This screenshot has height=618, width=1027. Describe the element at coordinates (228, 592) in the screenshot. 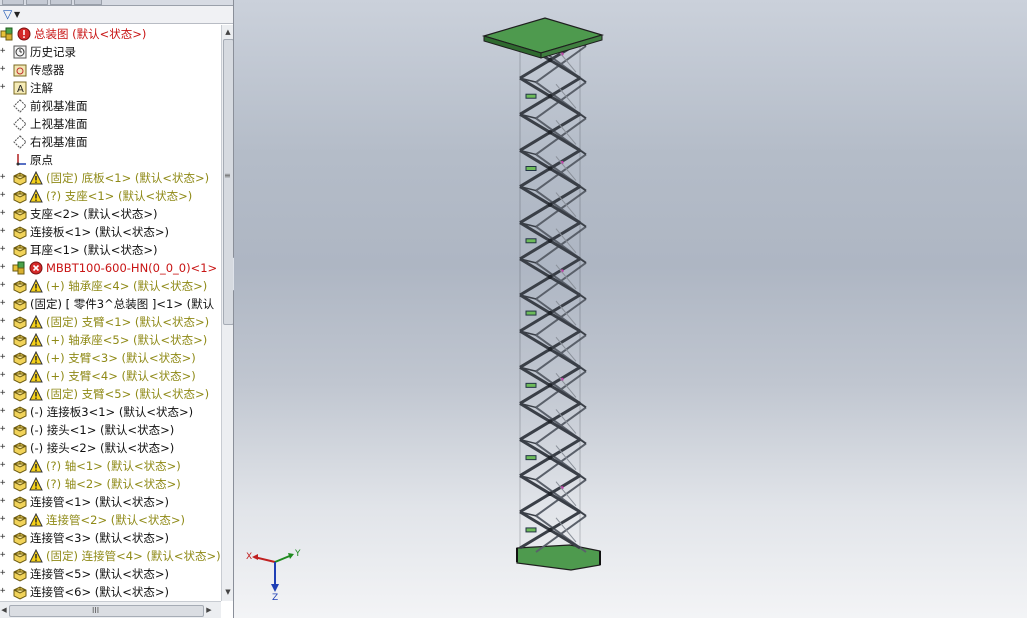

I see `scroll-down-arrow: ▼` at that location.